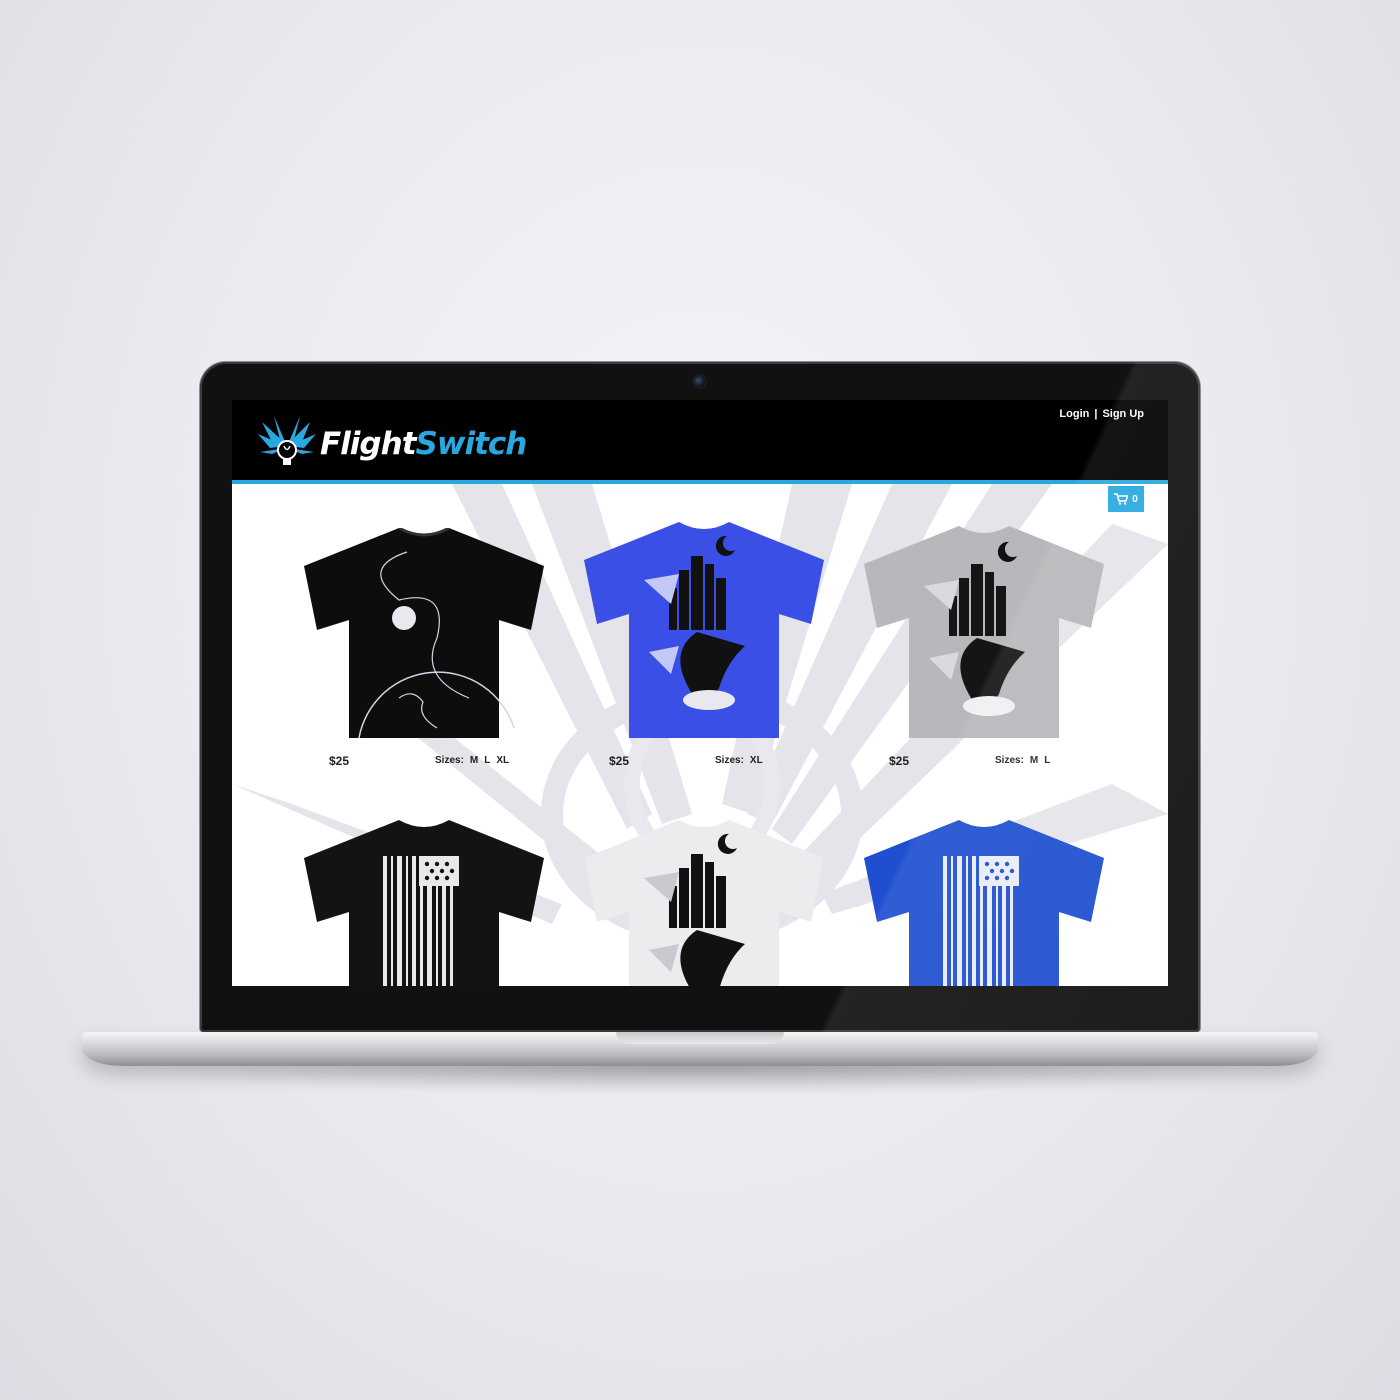  I want to click on product-meta: $25 Sizes: M L, so click(984, 764).